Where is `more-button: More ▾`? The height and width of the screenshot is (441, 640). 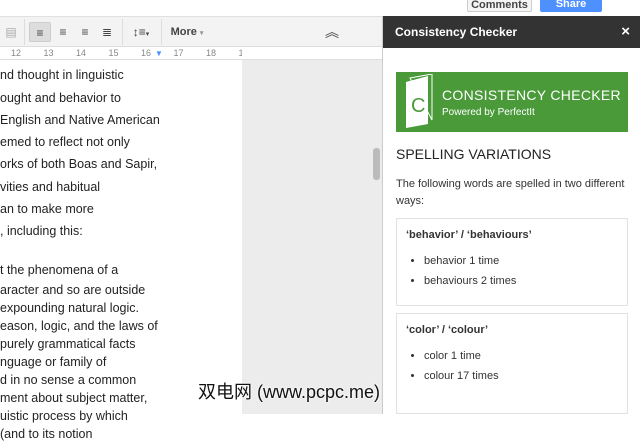
more-button: More ▾ is located at coordinates (187, 32).